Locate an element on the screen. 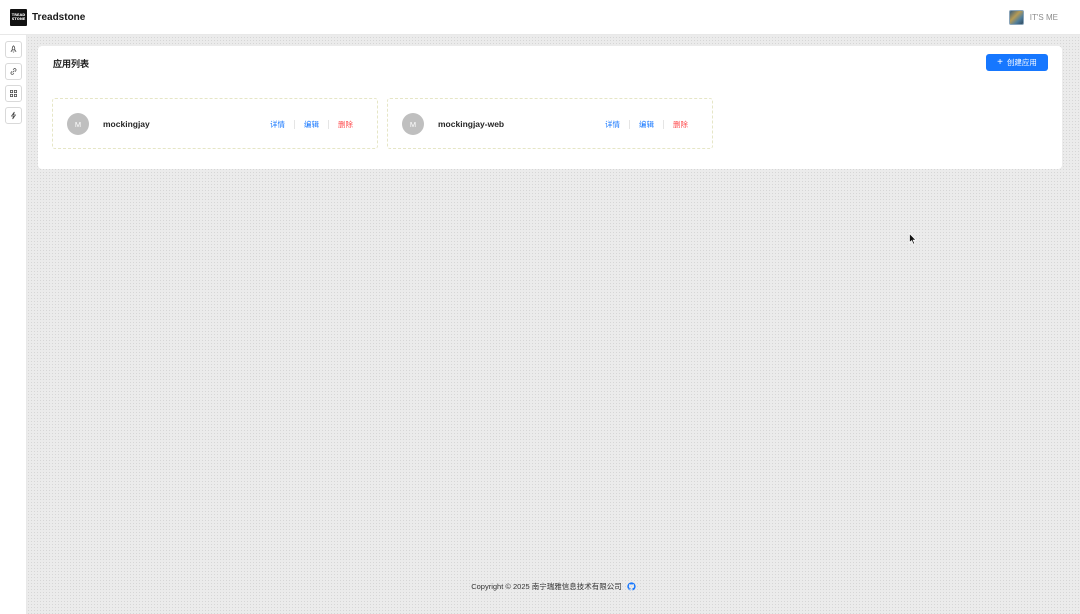  sidebar-link-button is located at coordinates (13, 71).